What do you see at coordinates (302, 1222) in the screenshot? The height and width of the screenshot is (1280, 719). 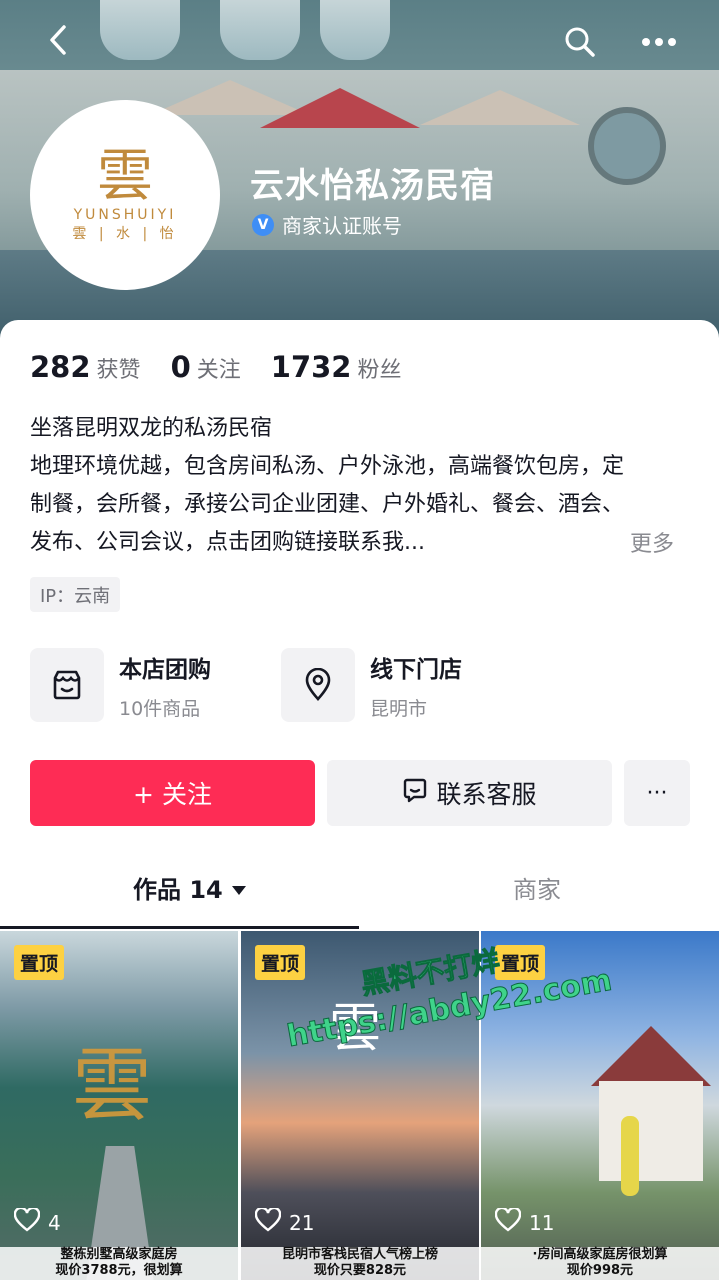 I see `like-value: 21` at bounding box center [302, 1222].